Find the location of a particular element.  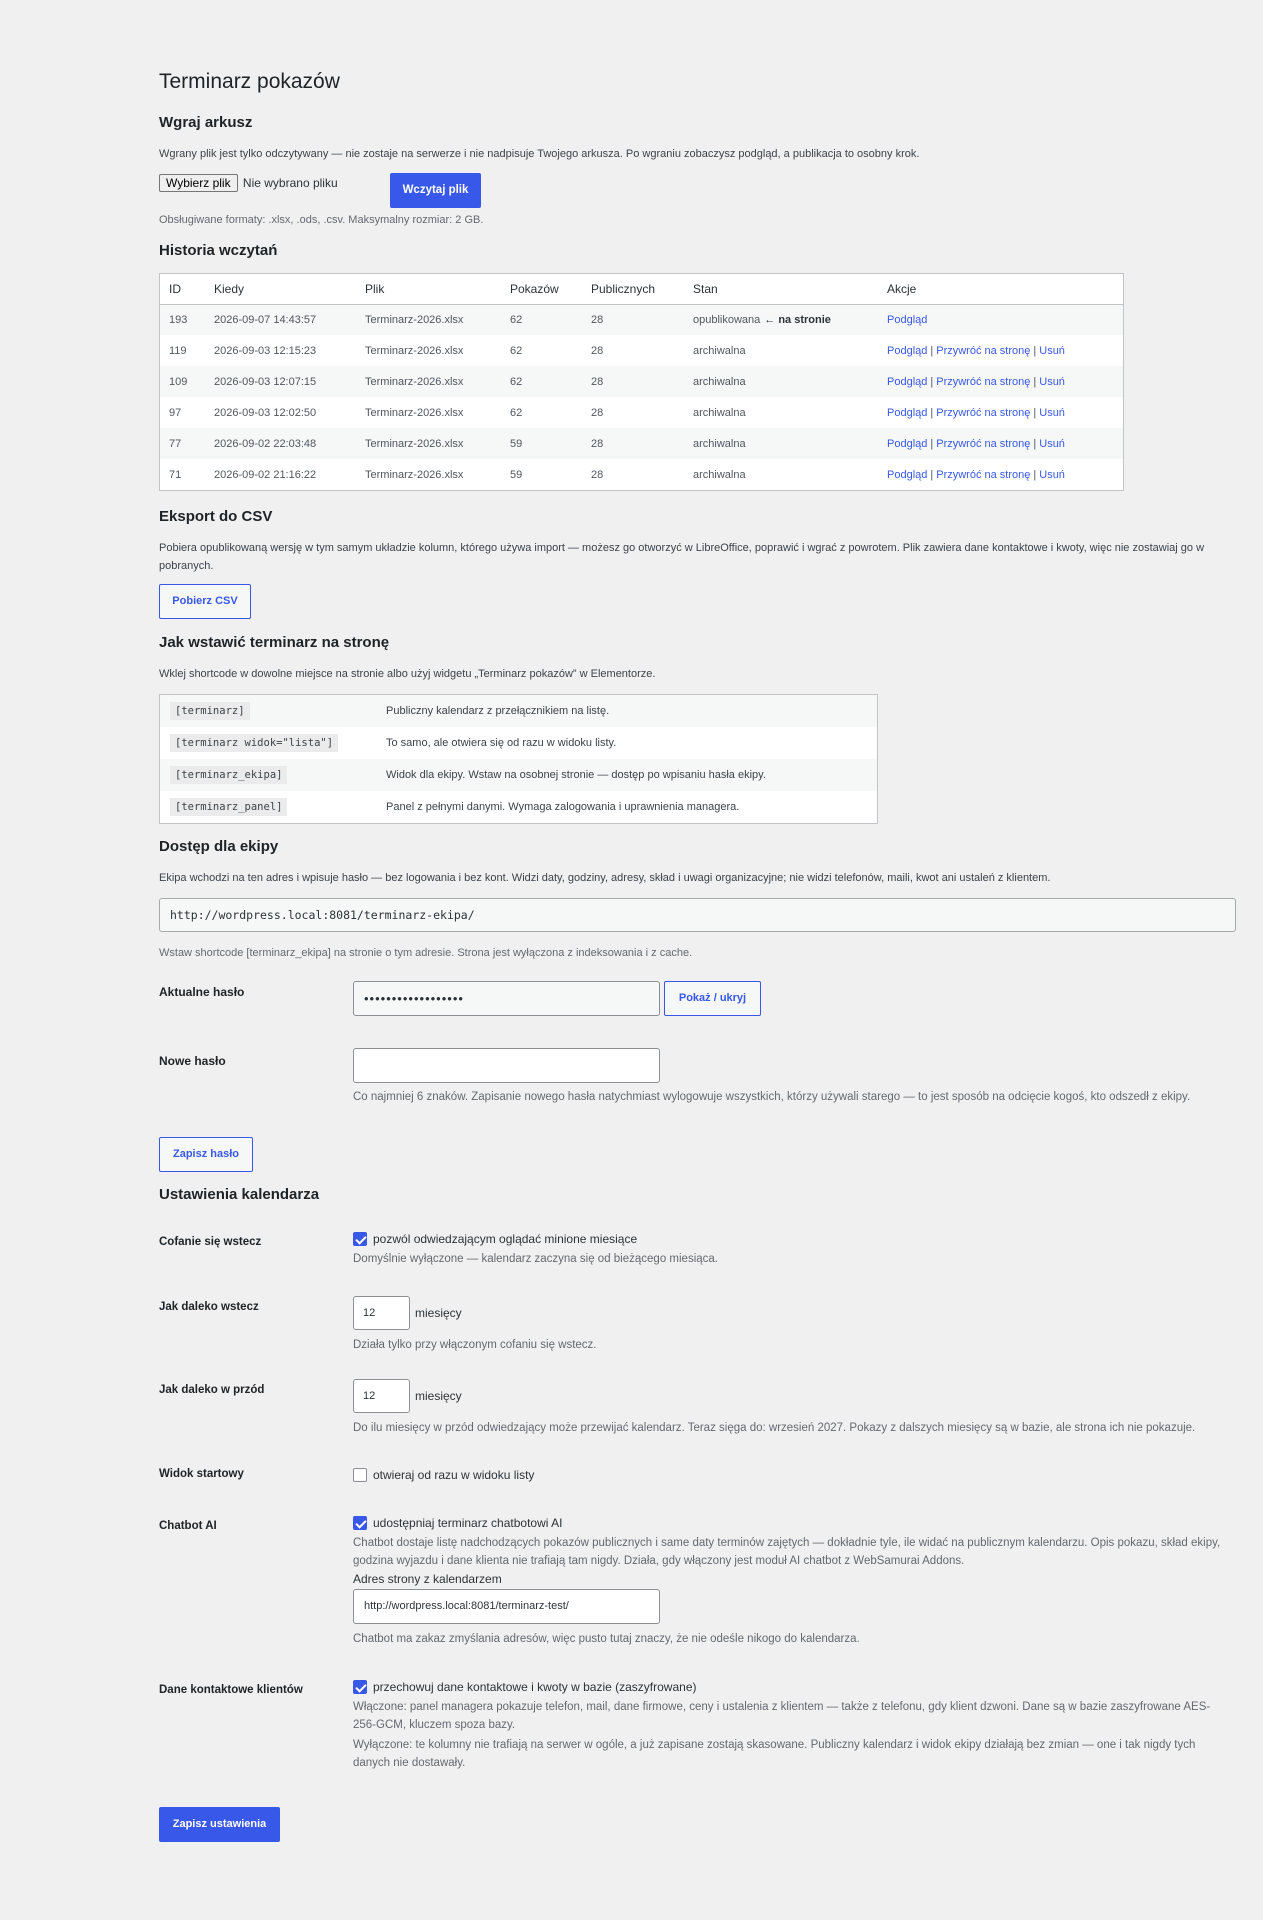

file-picker: Wybierz plik Nie wybrano pliku is located at coordinates (248, 183).